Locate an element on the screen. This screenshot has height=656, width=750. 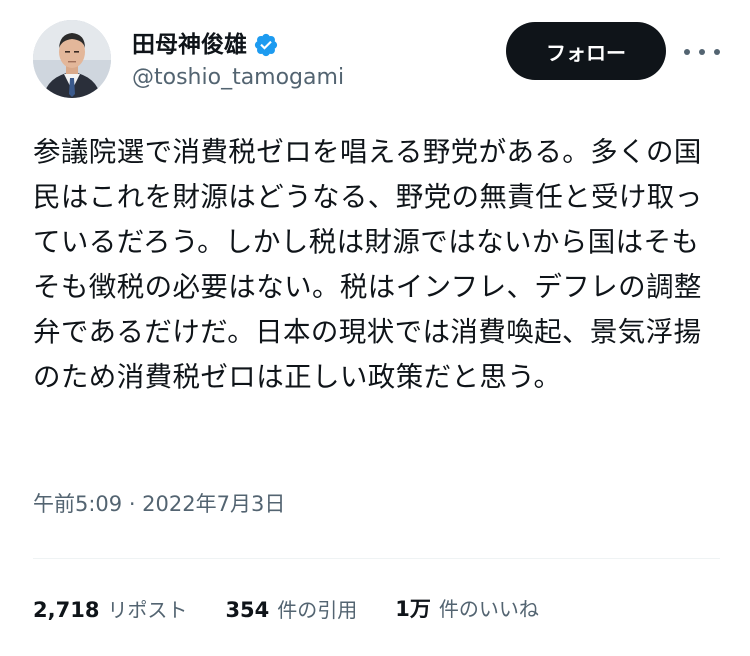
repost-label: リポスト is located at coordinates (147, 609).